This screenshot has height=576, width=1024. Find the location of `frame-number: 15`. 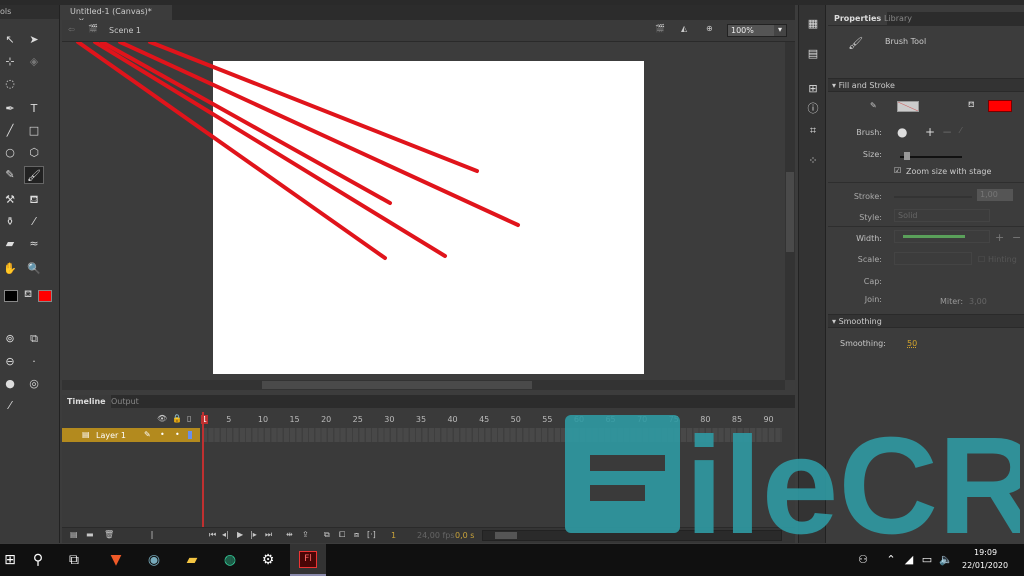

frame-number: 15 is located at coordinates (294, 419).